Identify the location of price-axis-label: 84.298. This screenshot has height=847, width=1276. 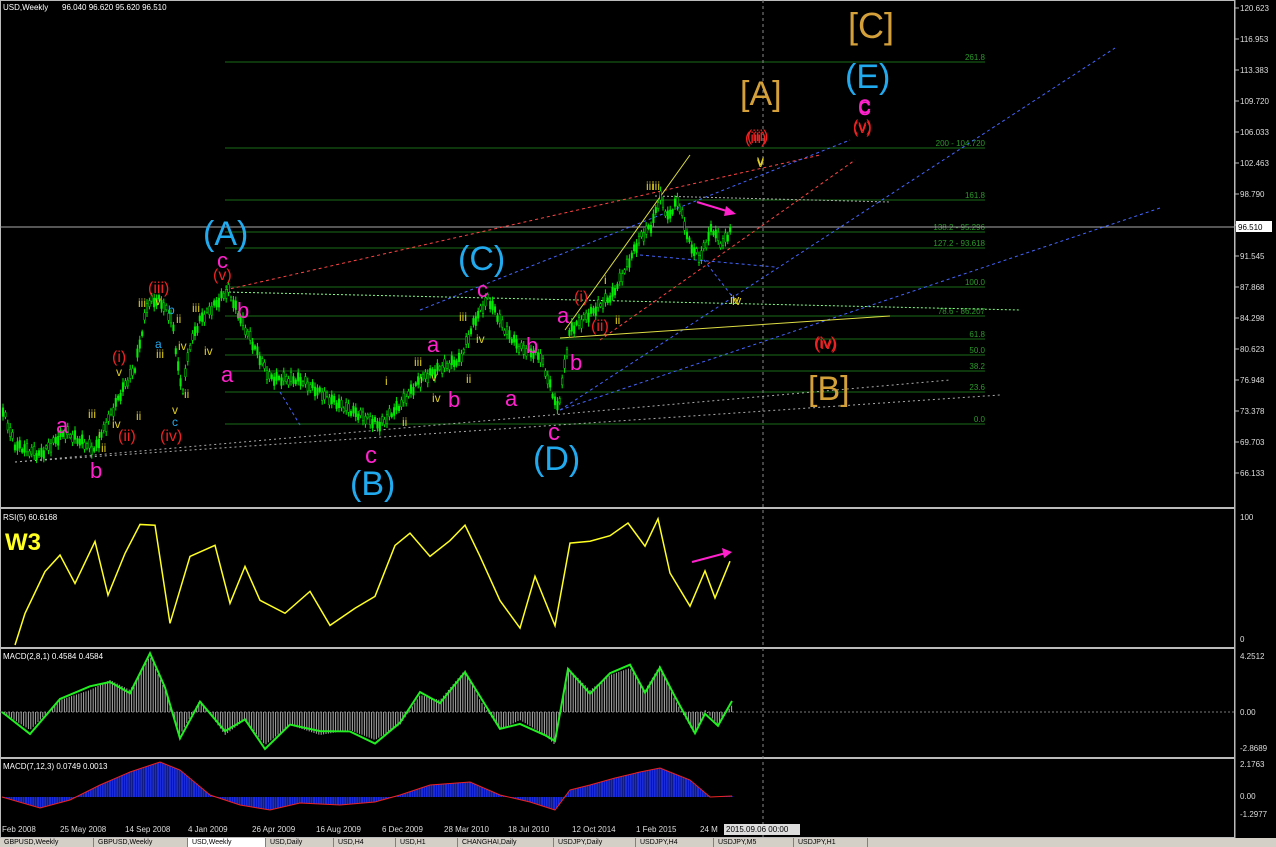
(1252, 318).